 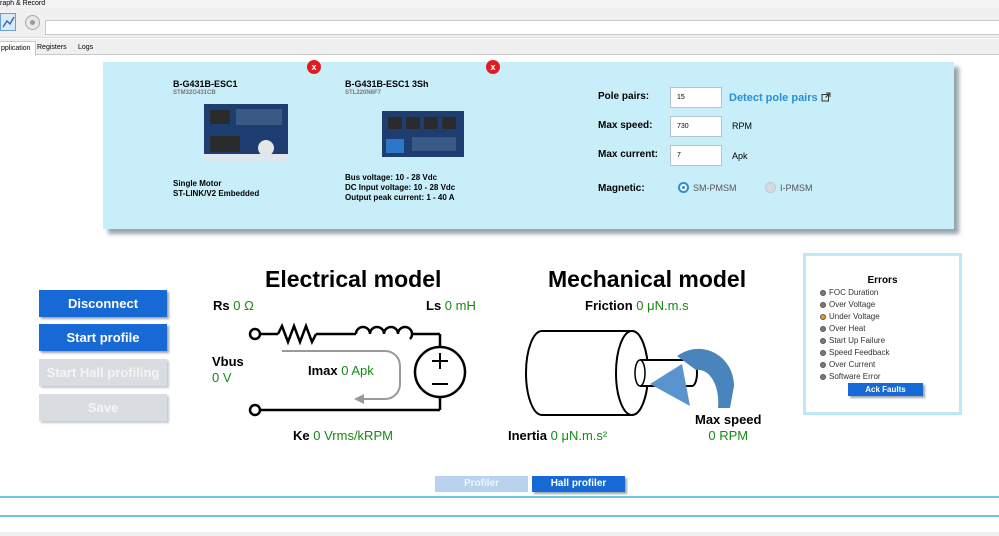 What do you see at coordinates (528, 435) in the screenshot?
I see `inertia-label: Inertia` at bounding box center [528, 435].